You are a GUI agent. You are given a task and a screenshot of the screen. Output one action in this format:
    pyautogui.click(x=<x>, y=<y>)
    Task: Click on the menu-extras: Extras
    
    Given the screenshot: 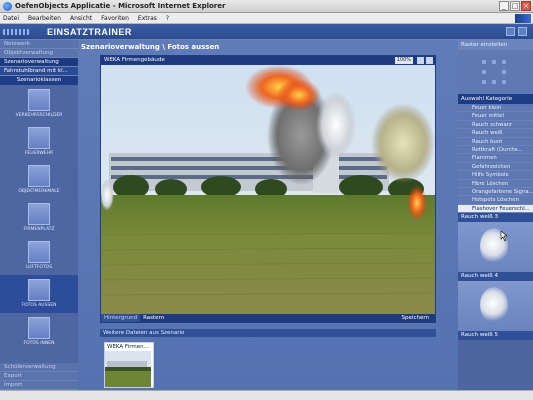 What is the action you would take?
    pyautogui.click(x=147, y=18)
    